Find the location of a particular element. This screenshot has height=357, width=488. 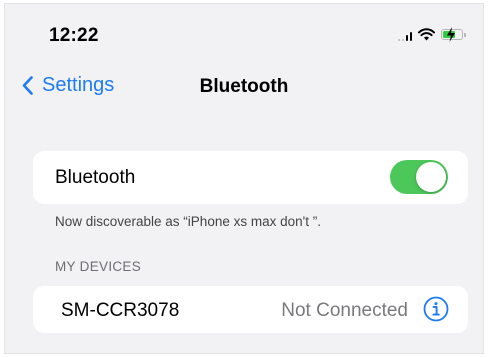

bluetooth-toggle is located at coordinates (419, 177).